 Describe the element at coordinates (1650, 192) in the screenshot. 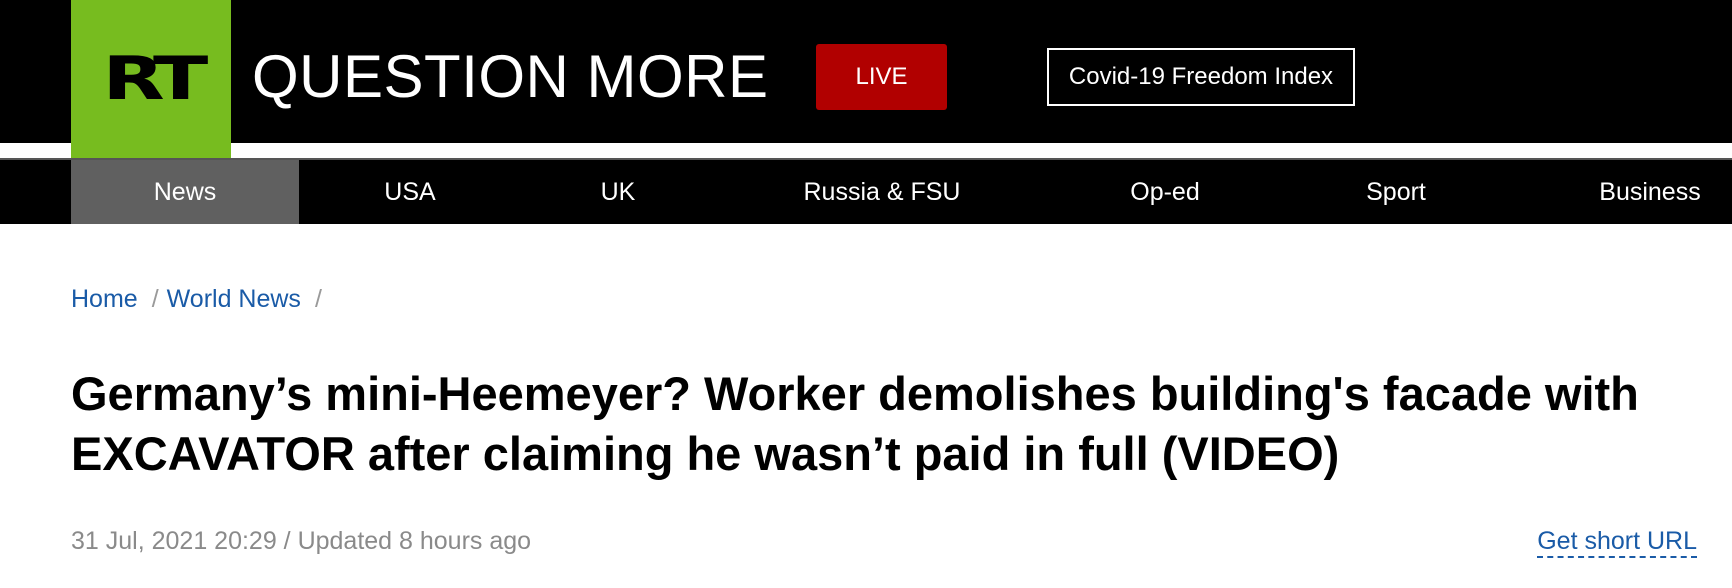

I see `nav-item-business: Business` at that location.